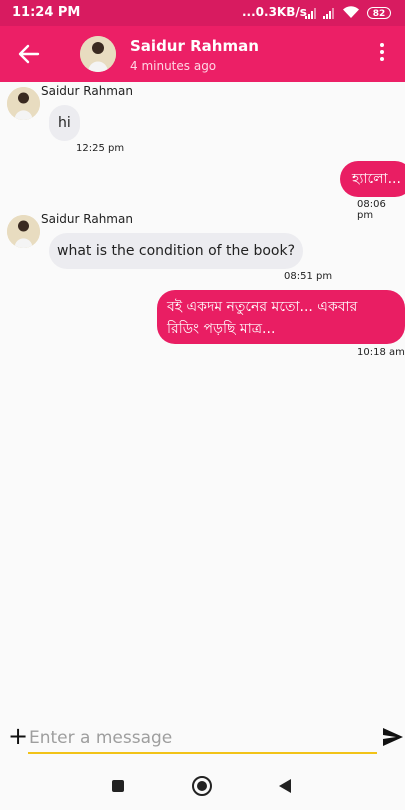 This screenshot has width=405, height=810. Describe the element at coordinates (18, 736) in the screenshot. I see `add-attachment-button: +` at that location.